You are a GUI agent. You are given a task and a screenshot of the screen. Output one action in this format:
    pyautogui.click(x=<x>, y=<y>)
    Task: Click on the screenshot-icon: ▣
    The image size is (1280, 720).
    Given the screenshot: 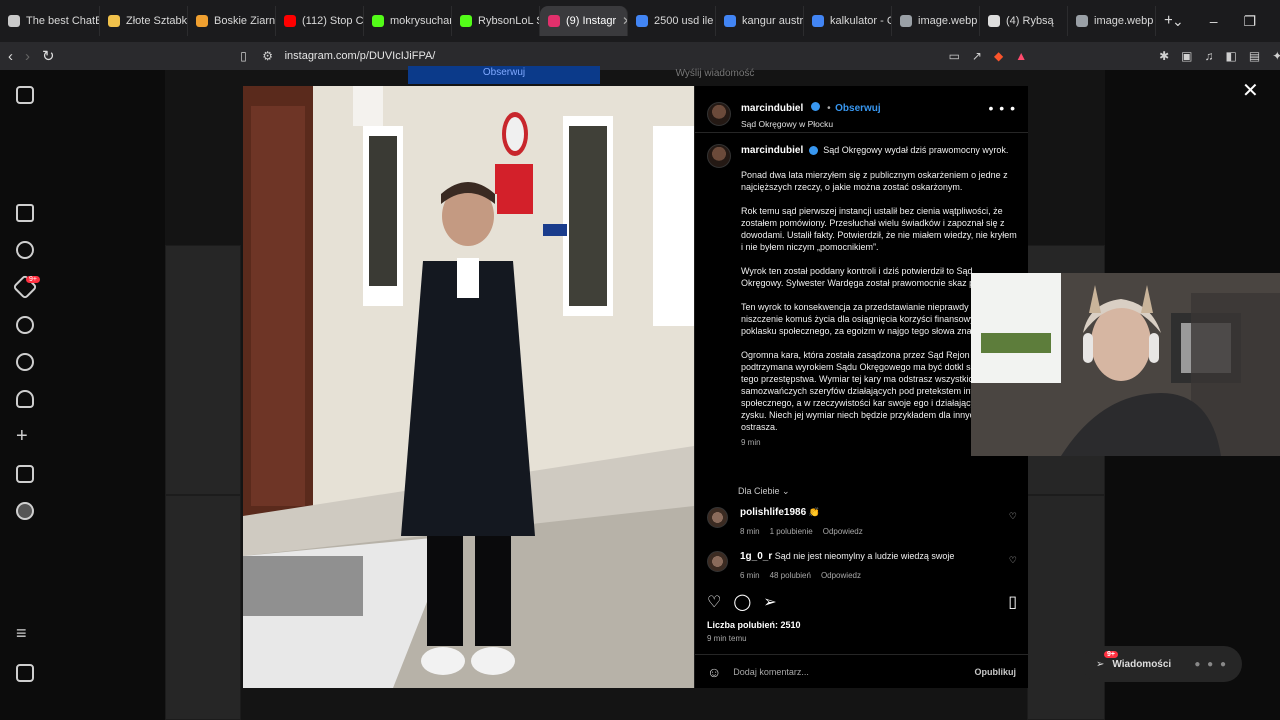 What is the action you would take?
    pyautogui.click(x=1186, y=56)
    